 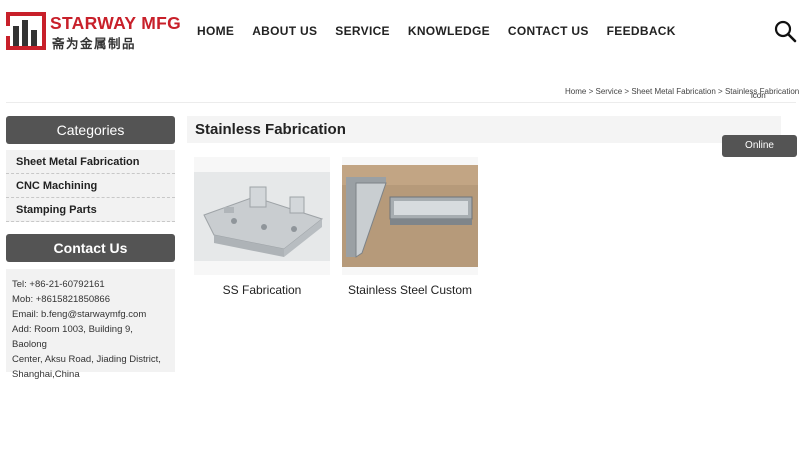 I want to click on broken-icon-alt-text: icon, so click(x=758, y=95).